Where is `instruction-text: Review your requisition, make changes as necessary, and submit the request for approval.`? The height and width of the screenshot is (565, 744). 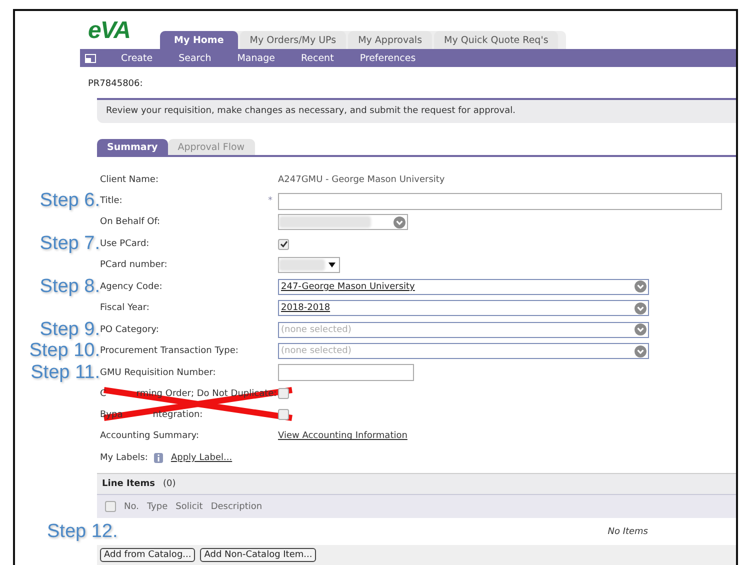
instruction-text: Review your requisition, make changes as necessary, and submit the request for approval. is located at coordinates (416, 110).